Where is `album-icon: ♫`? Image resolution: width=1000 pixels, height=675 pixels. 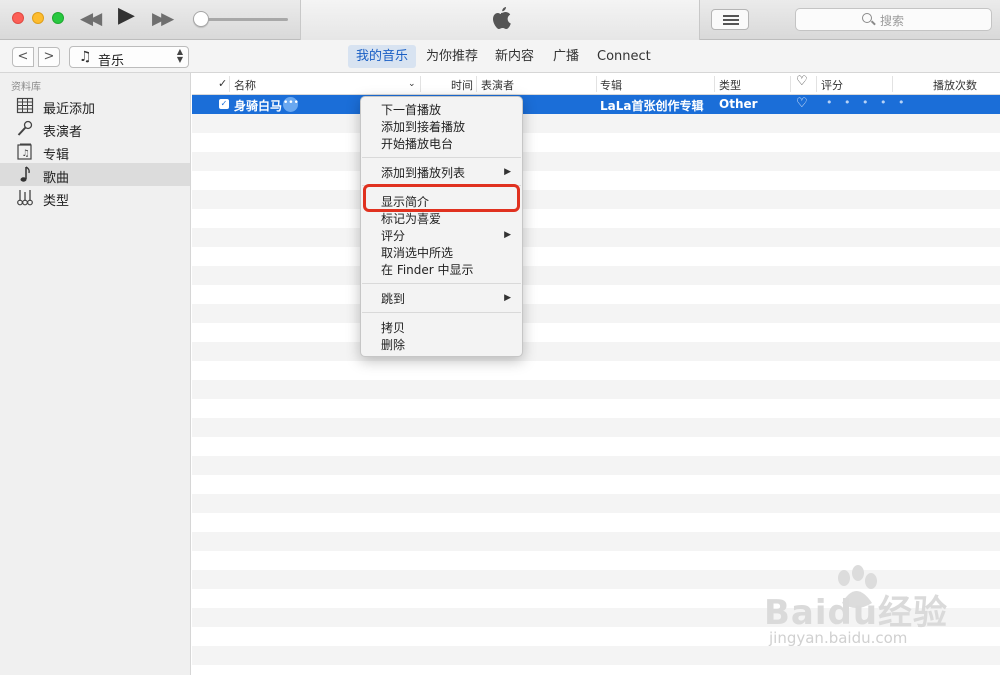 album-icon: ♫ is located at coordinates (24, 151).